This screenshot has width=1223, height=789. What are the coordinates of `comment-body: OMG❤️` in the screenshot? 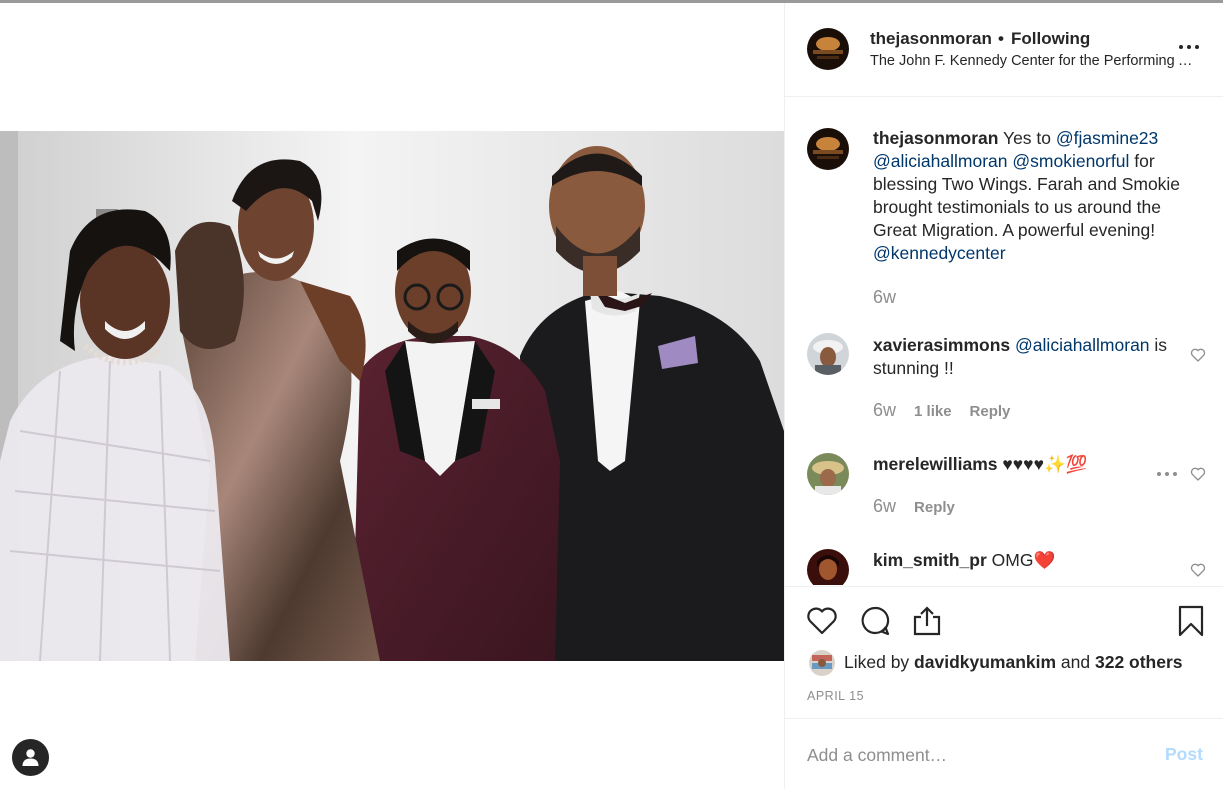 It's located at (1021, 560).